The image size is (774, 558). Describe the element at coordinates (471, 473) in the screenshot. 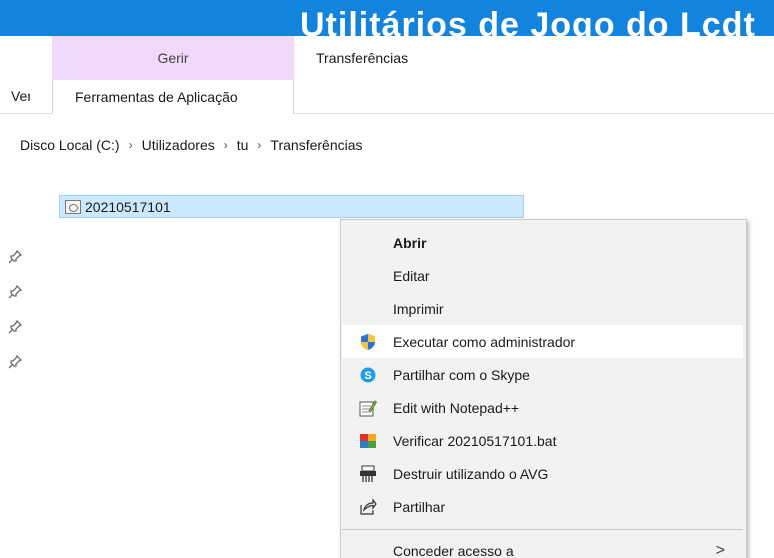

I see `menu-item-label: Destruir utilizando o AVG` at that location.